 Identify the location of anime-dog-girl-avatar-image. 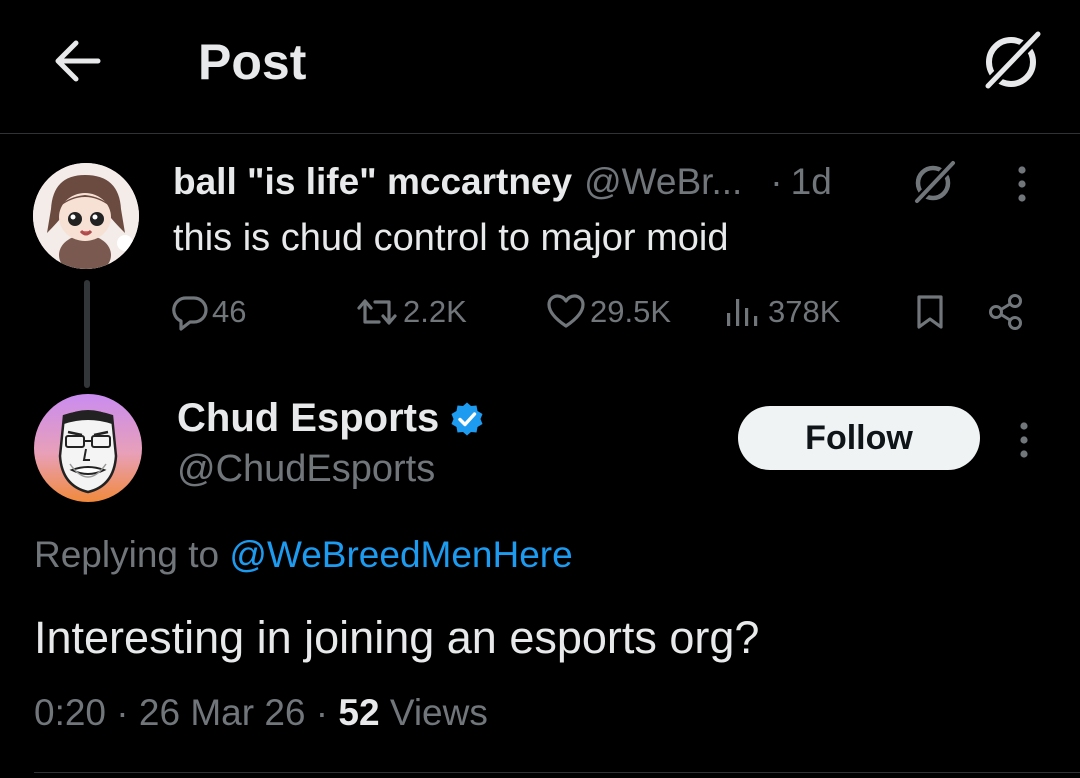
(86, 216).